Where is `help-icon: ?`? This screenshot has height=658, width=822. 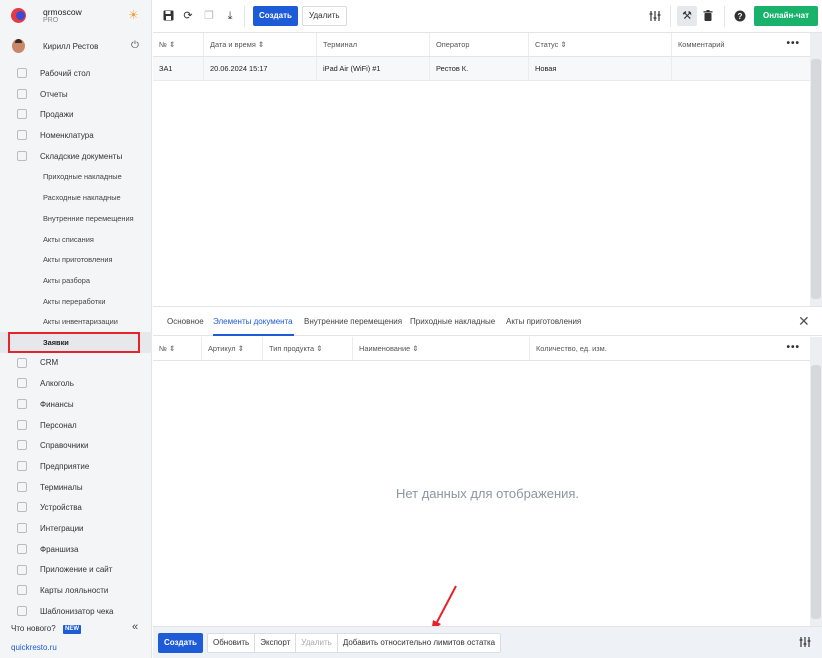 help-icon: ? is located at coordinates (740, 16).